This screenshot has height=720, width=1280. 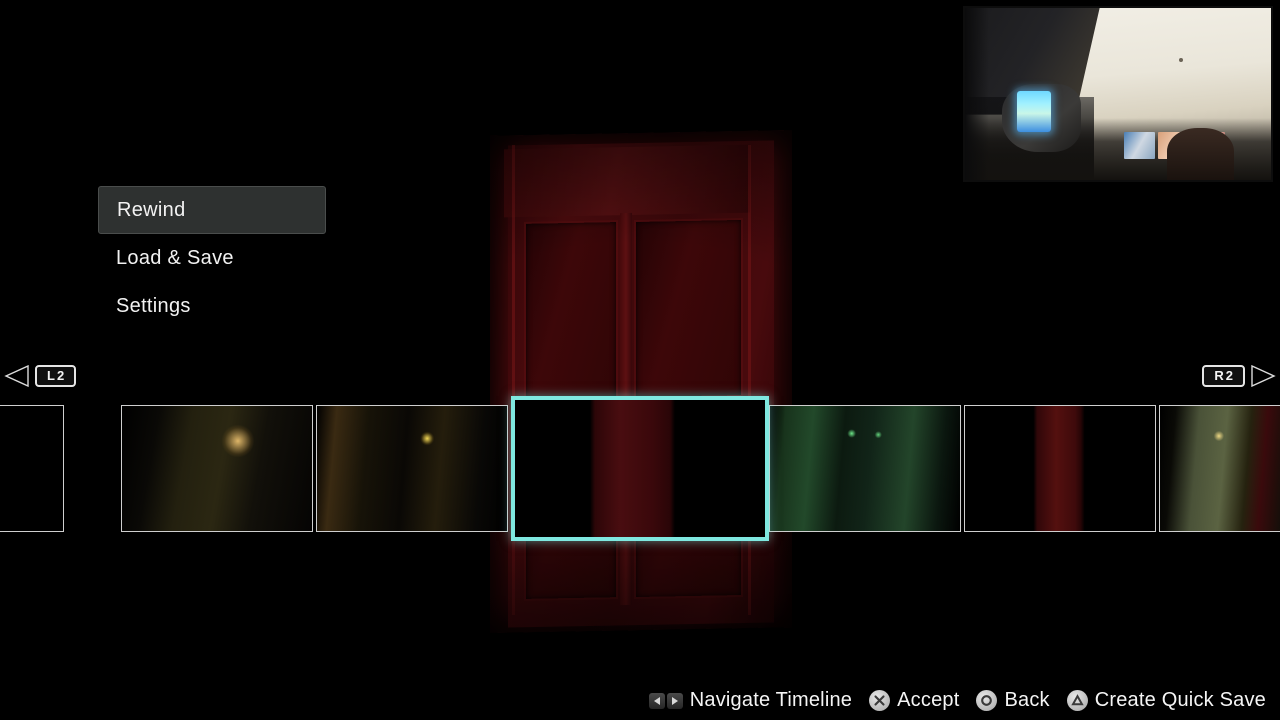 What do you see at coordinates (1200, 154) in the screenshot?
I see `webcam-chair` at bounding box center [1200, 154].